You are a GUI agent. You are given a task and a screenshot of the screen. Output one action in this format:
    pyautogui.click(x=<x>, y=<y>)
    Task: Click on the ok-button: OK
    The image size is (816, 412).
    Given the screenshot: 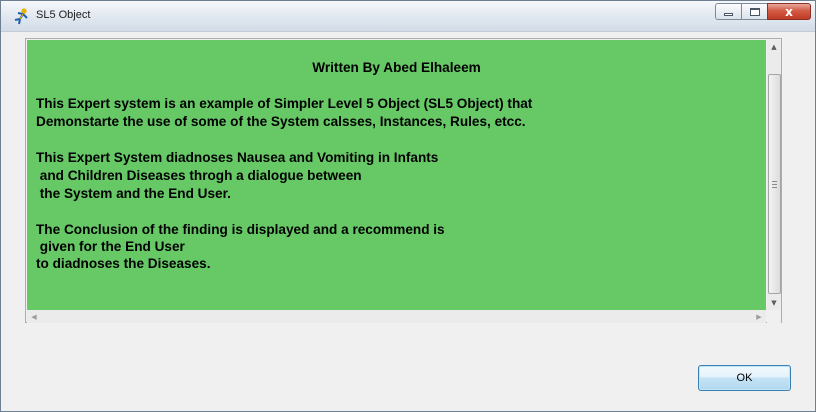 What is the action you would take?
    pyautogui.click(x=744, y=378)
    